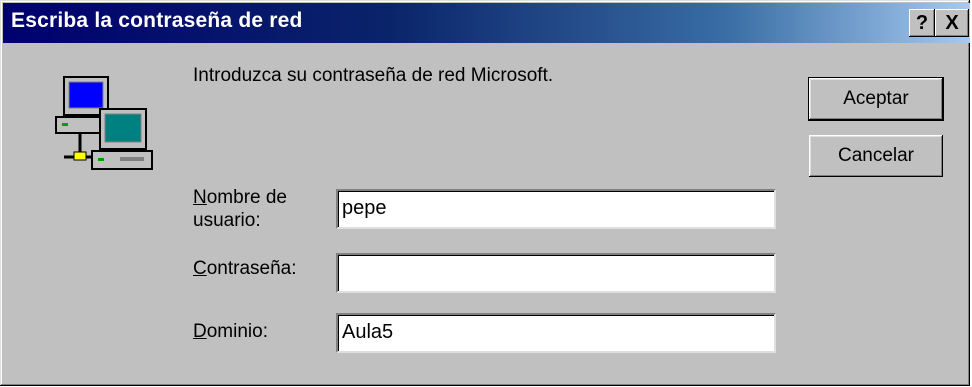 The image size is (972, 387). I want to click on domain-label: Dominio:, so click(230, 331).